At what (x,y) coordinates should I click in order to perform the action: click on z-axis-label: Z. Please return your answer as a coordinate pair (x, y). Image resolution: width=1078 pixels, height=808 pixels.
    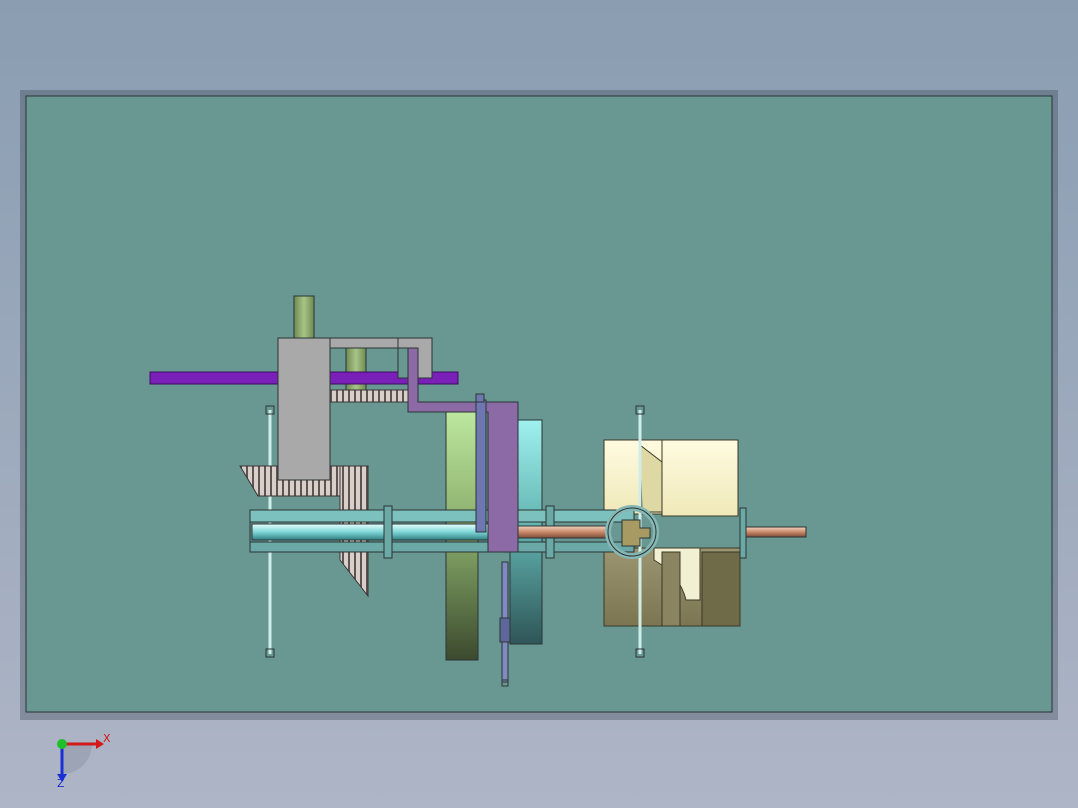
    Looking at the image, I should click on (61, 783).